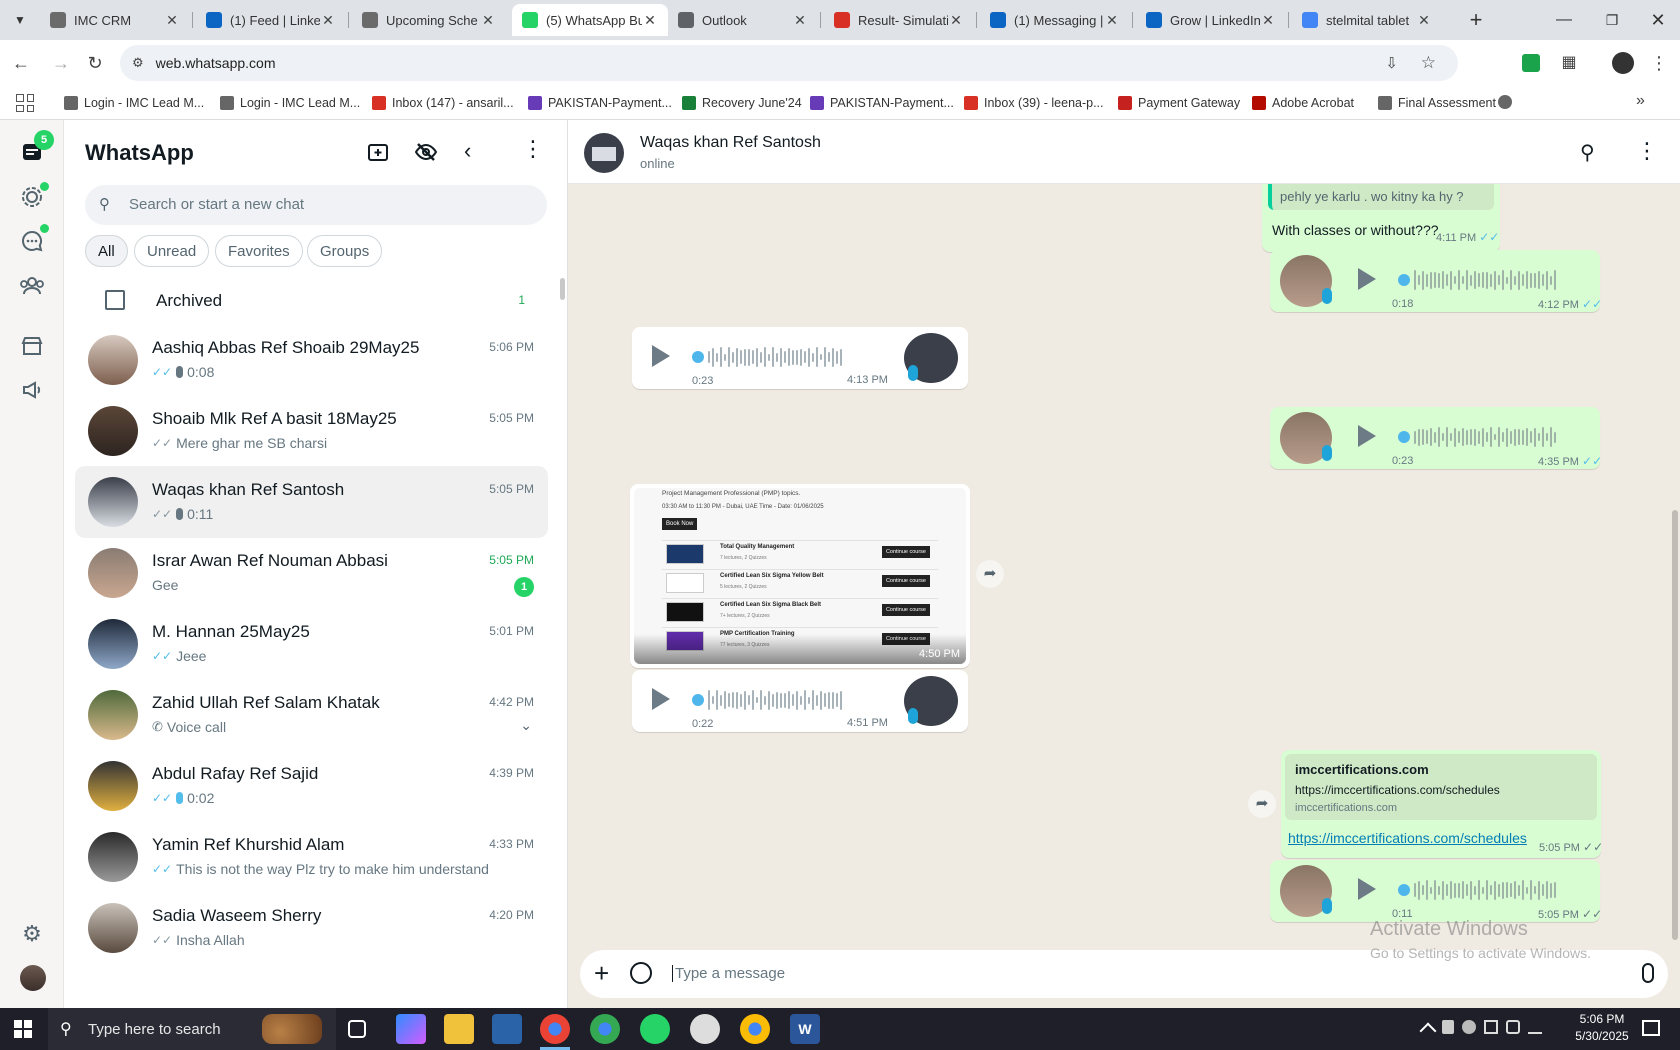 This screenshot has height=1050, width=1680. Describe the element at coordinates (95, 63) in the screenshot. I see `reload-button: ↻` at that location.